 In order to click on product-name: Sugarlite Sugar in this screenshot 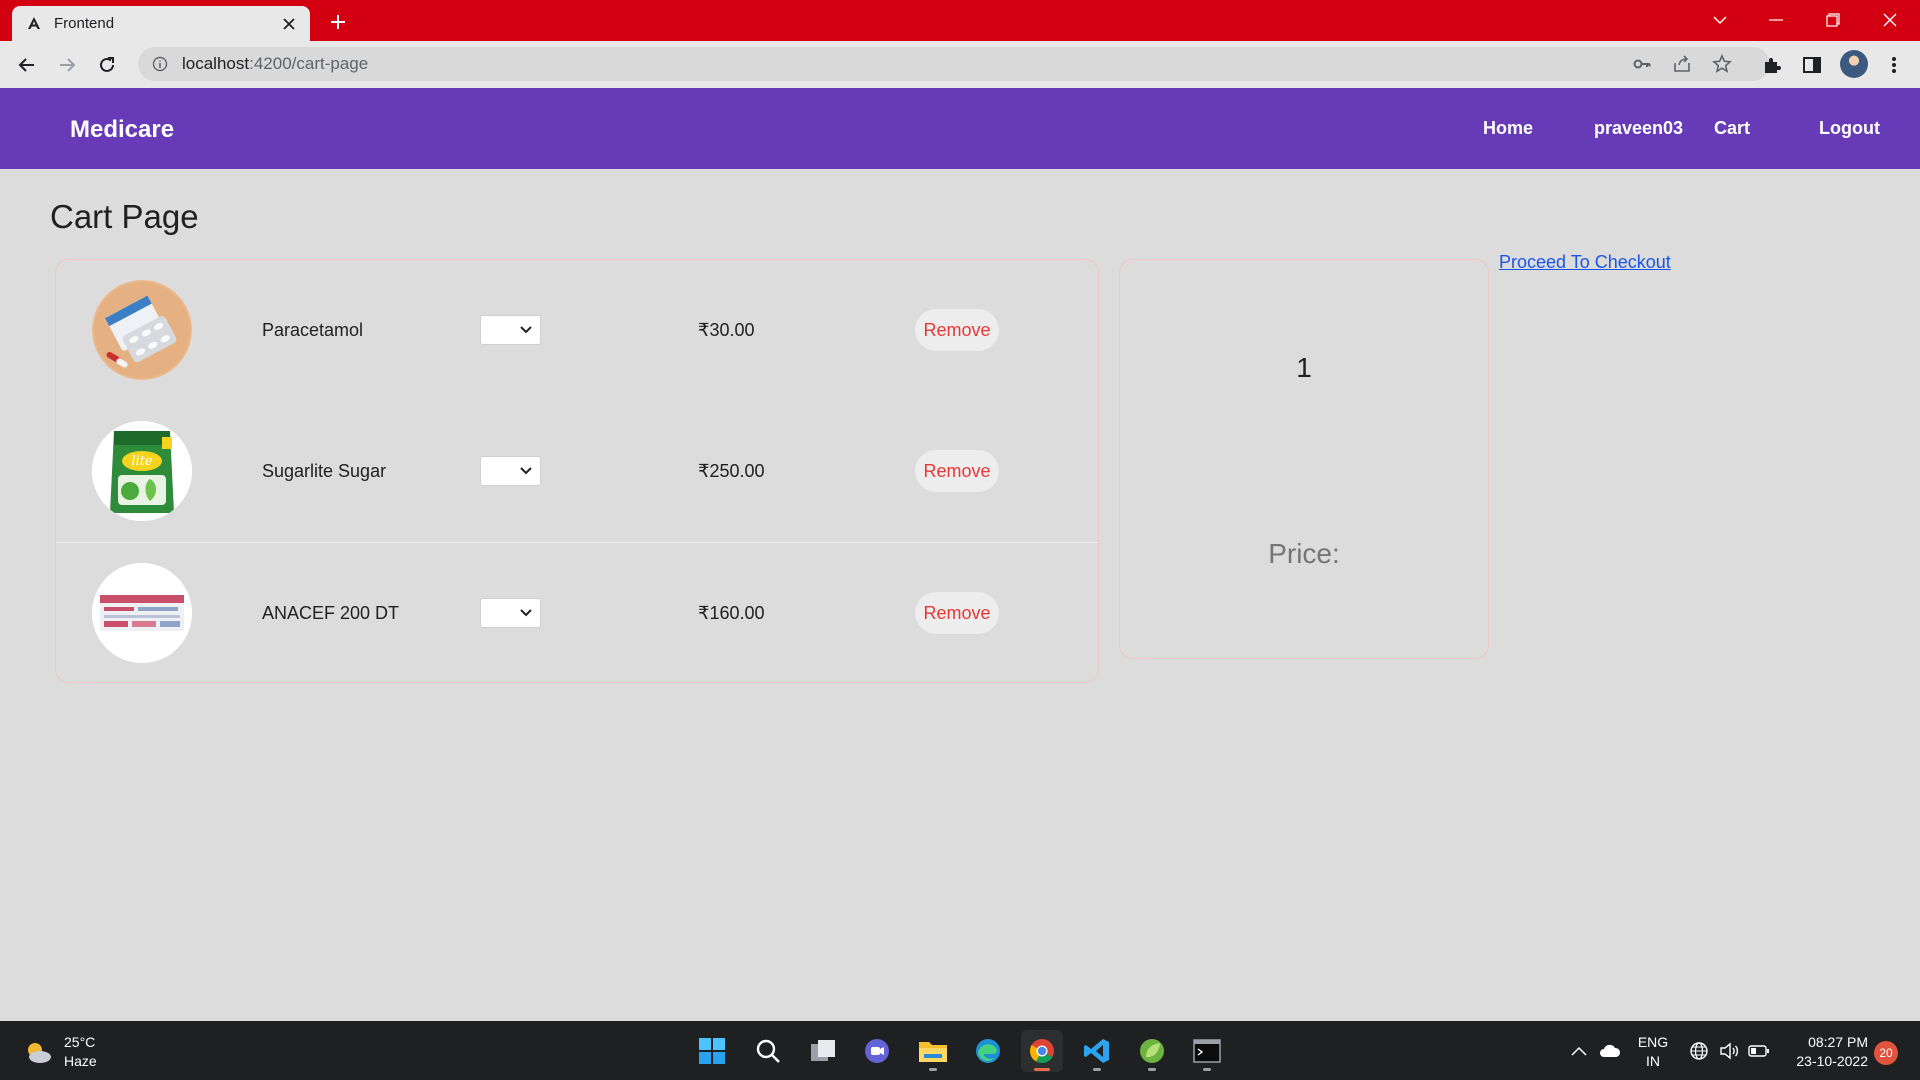, I will do `click(324, 471)`.